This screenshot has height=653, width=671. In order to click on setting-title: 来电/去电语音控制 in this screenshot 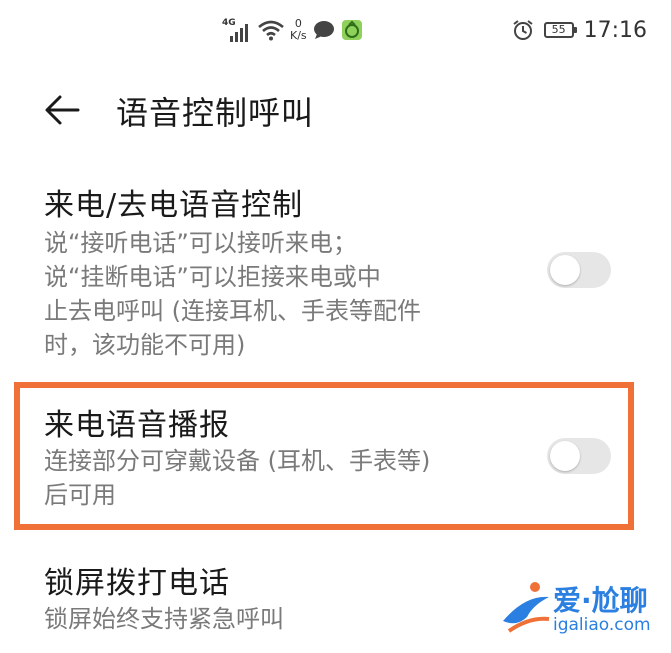, I will do `click(174, 205)`.